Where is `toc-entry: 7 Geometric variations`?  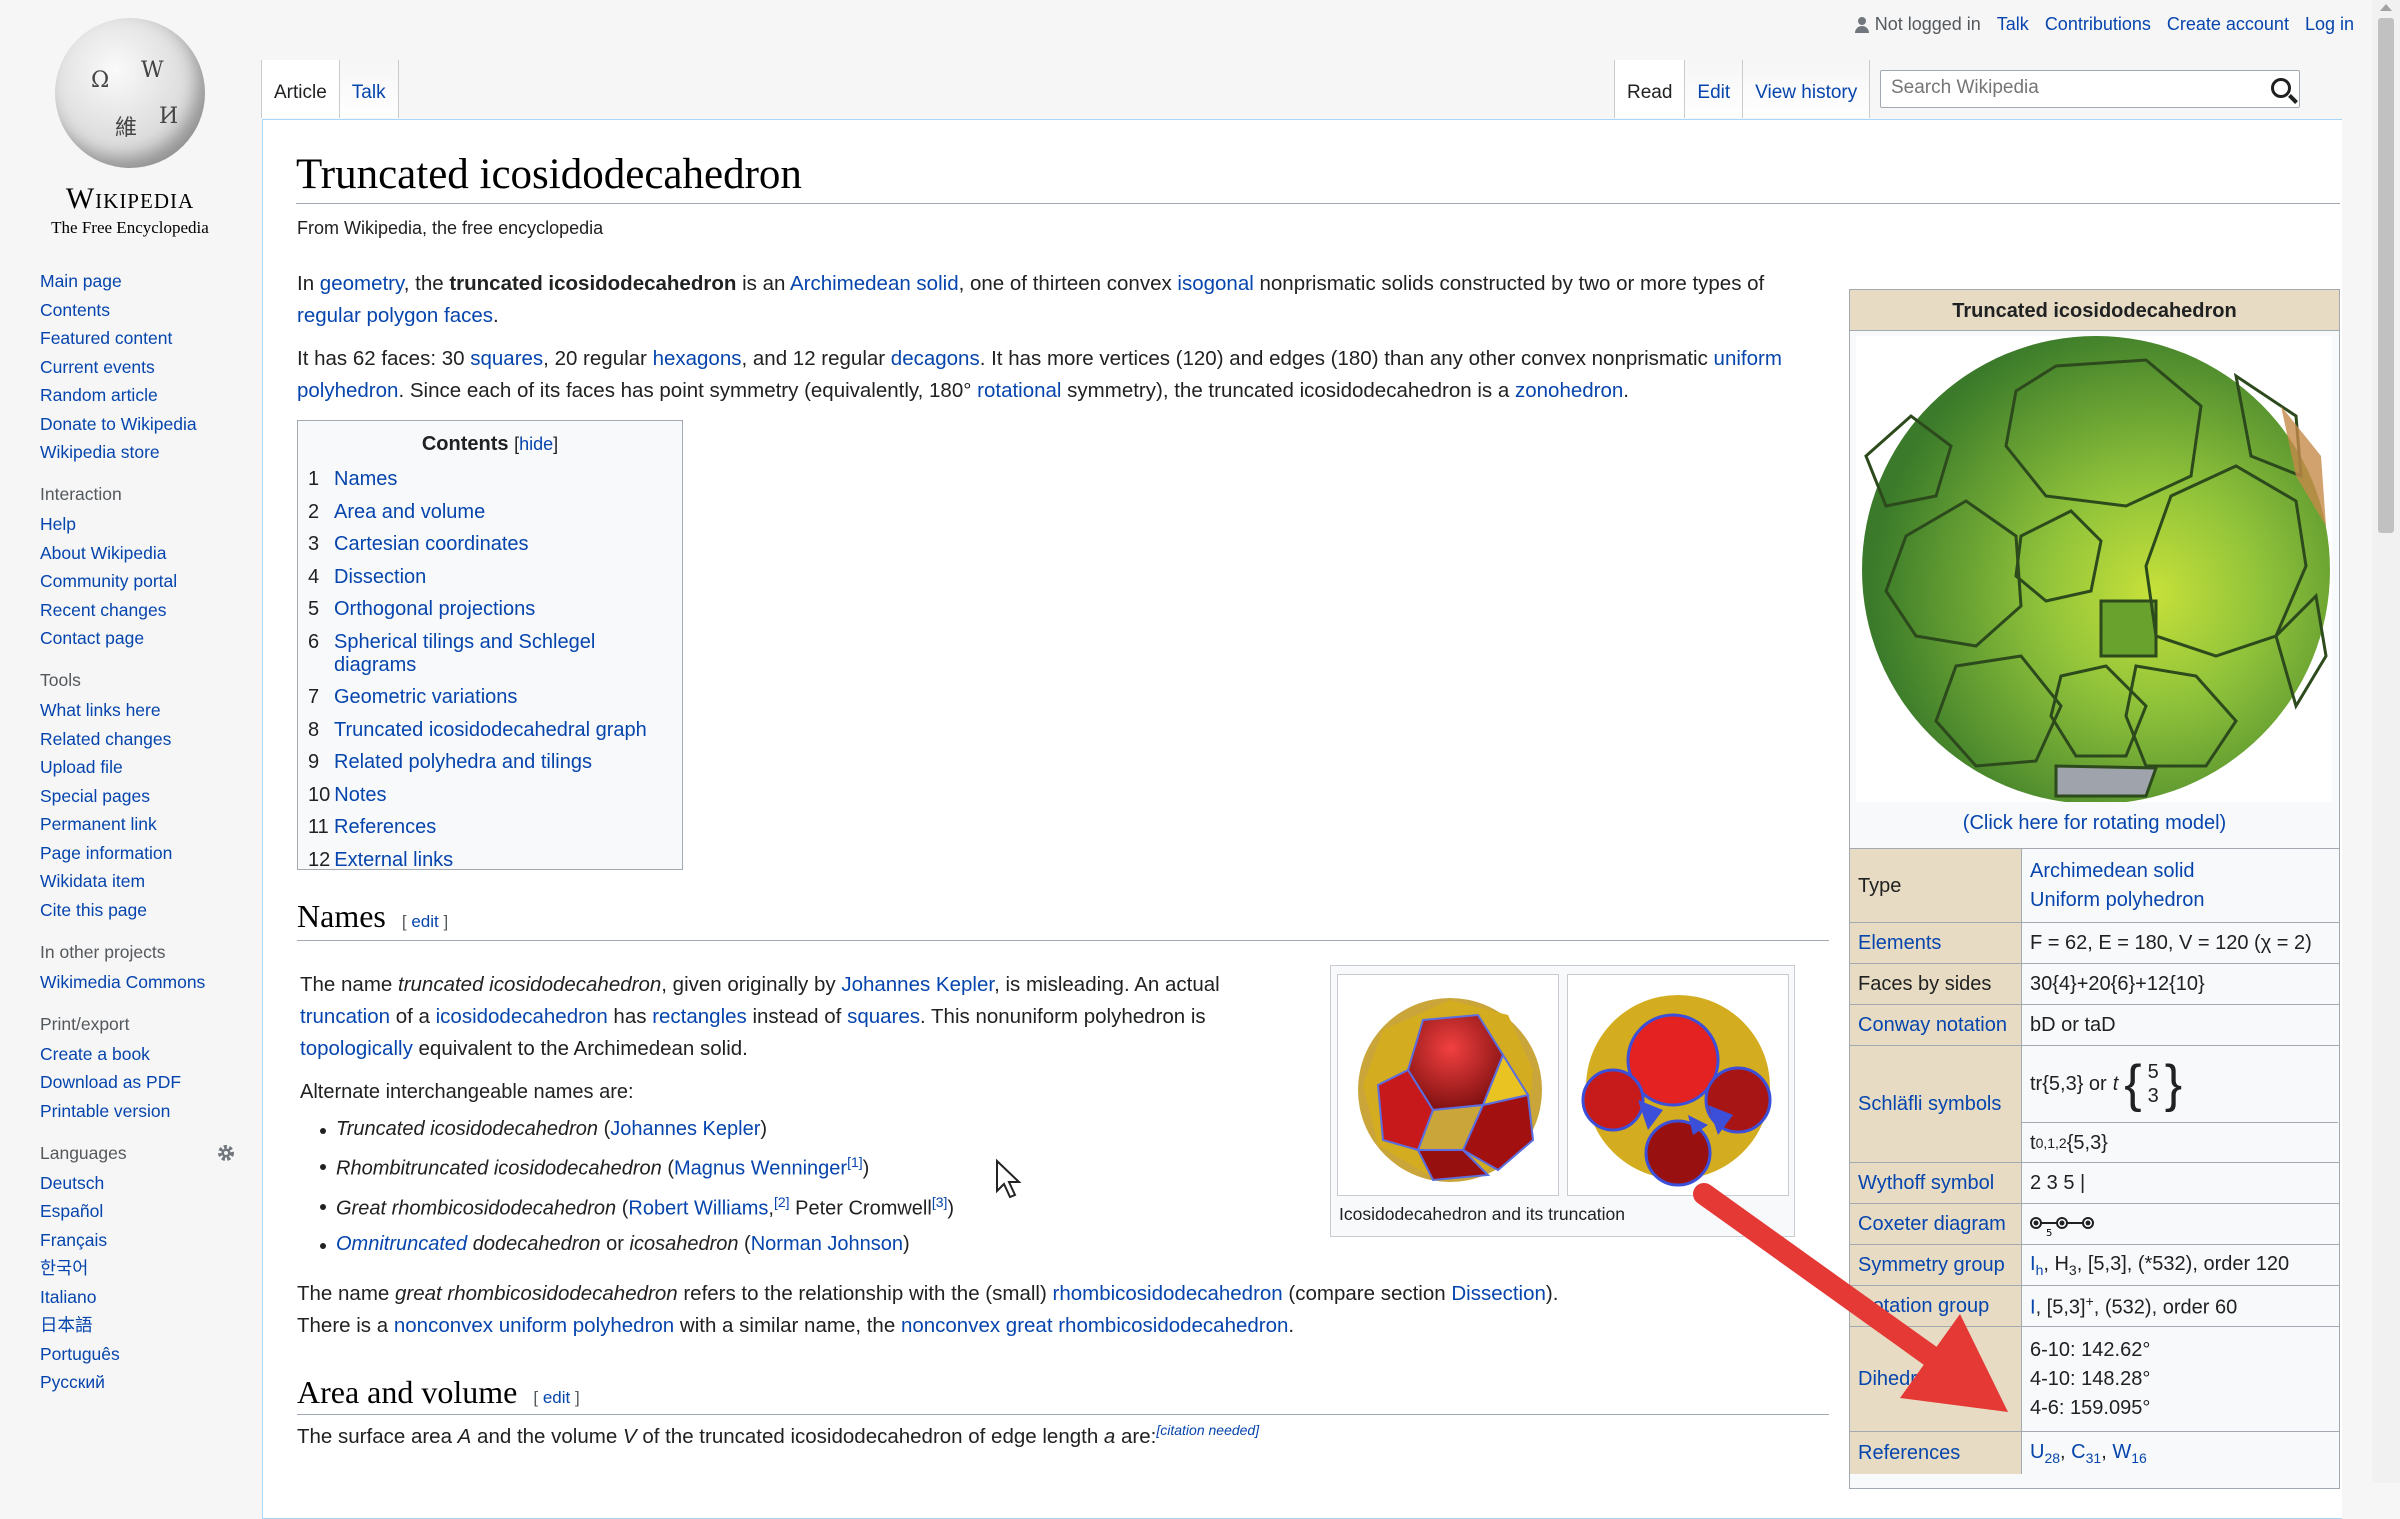 toc-entry: 7 Geometric variations is located at coordinates (495, 697).